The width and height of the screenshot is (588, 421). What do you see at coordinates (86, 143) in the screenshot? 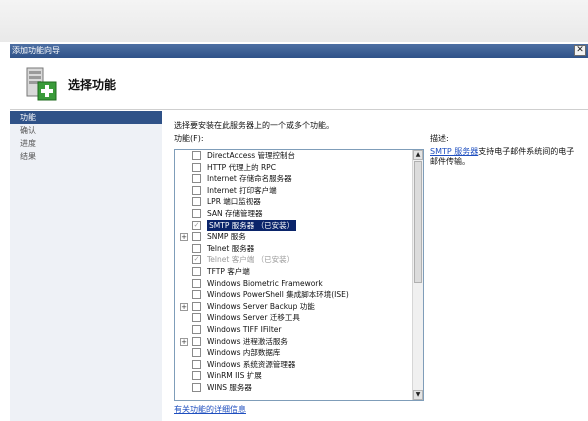
I see `step-progress: 进度` at bounding box center [86, 143].